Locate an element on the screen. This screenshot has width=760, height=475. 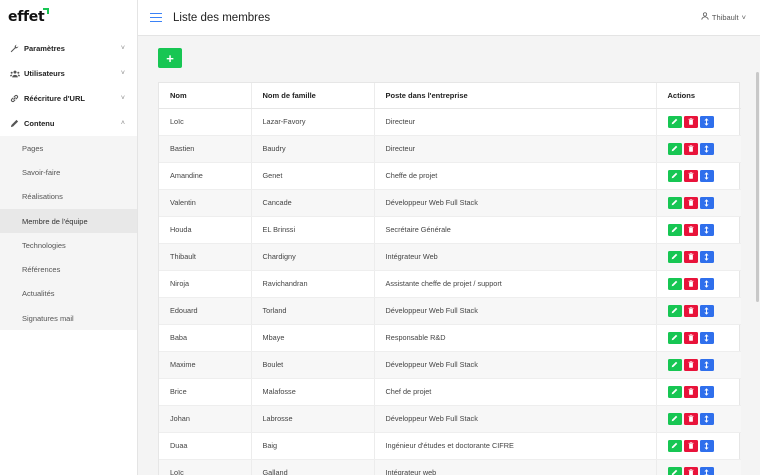
logo: effet is located at coordinates (68, 18).